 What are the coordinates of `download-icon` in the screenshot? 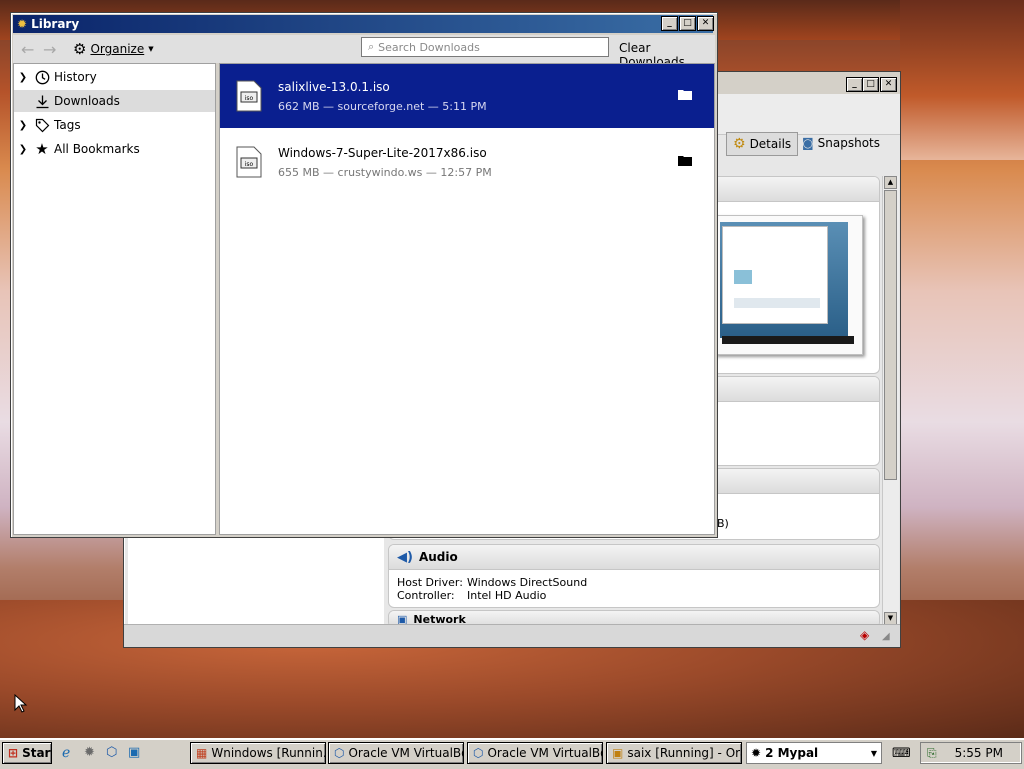 It's located at (42, 101).